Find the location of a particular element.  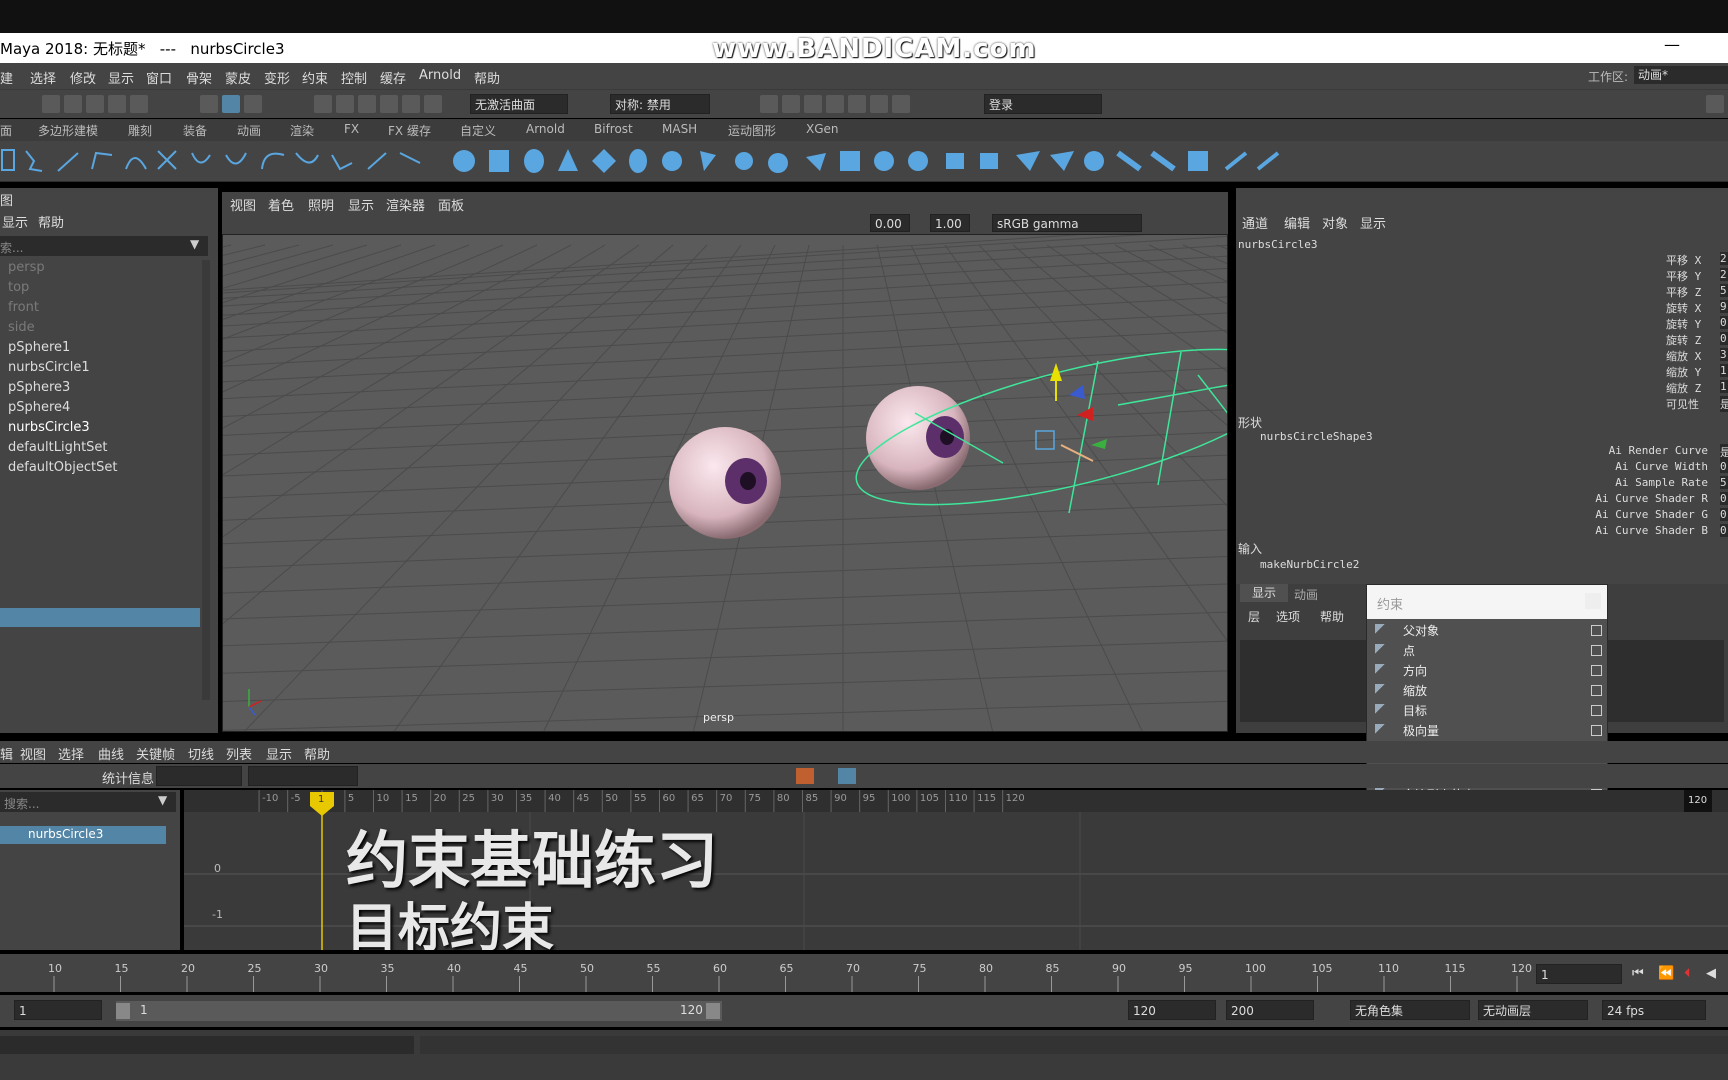

shelf-tab-rendering: 渲染 is located at coordinates (302, 130).